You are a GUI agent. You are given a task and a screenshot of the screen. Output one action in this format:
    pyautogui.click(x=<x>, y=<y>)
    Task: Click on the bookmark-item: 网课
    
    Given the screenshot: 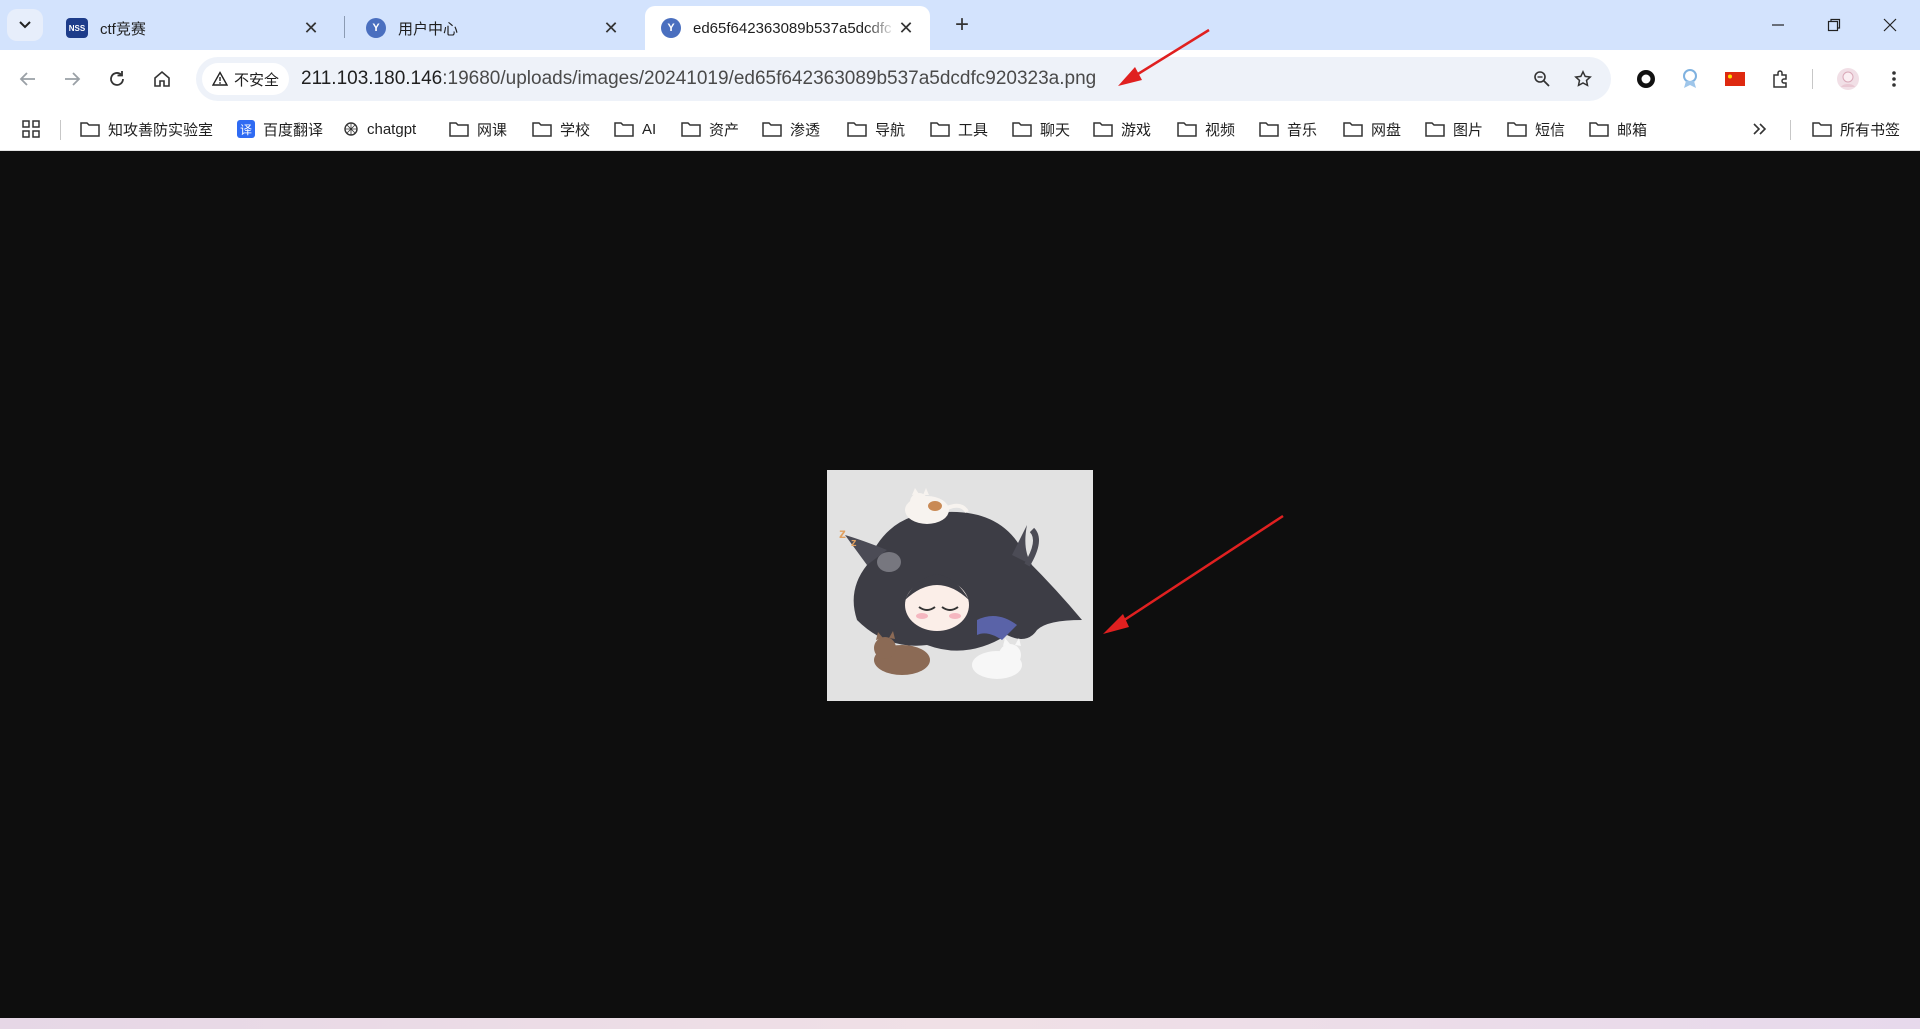 What is the action you would take?
    pyautogui.click(x=478, y=129)
    